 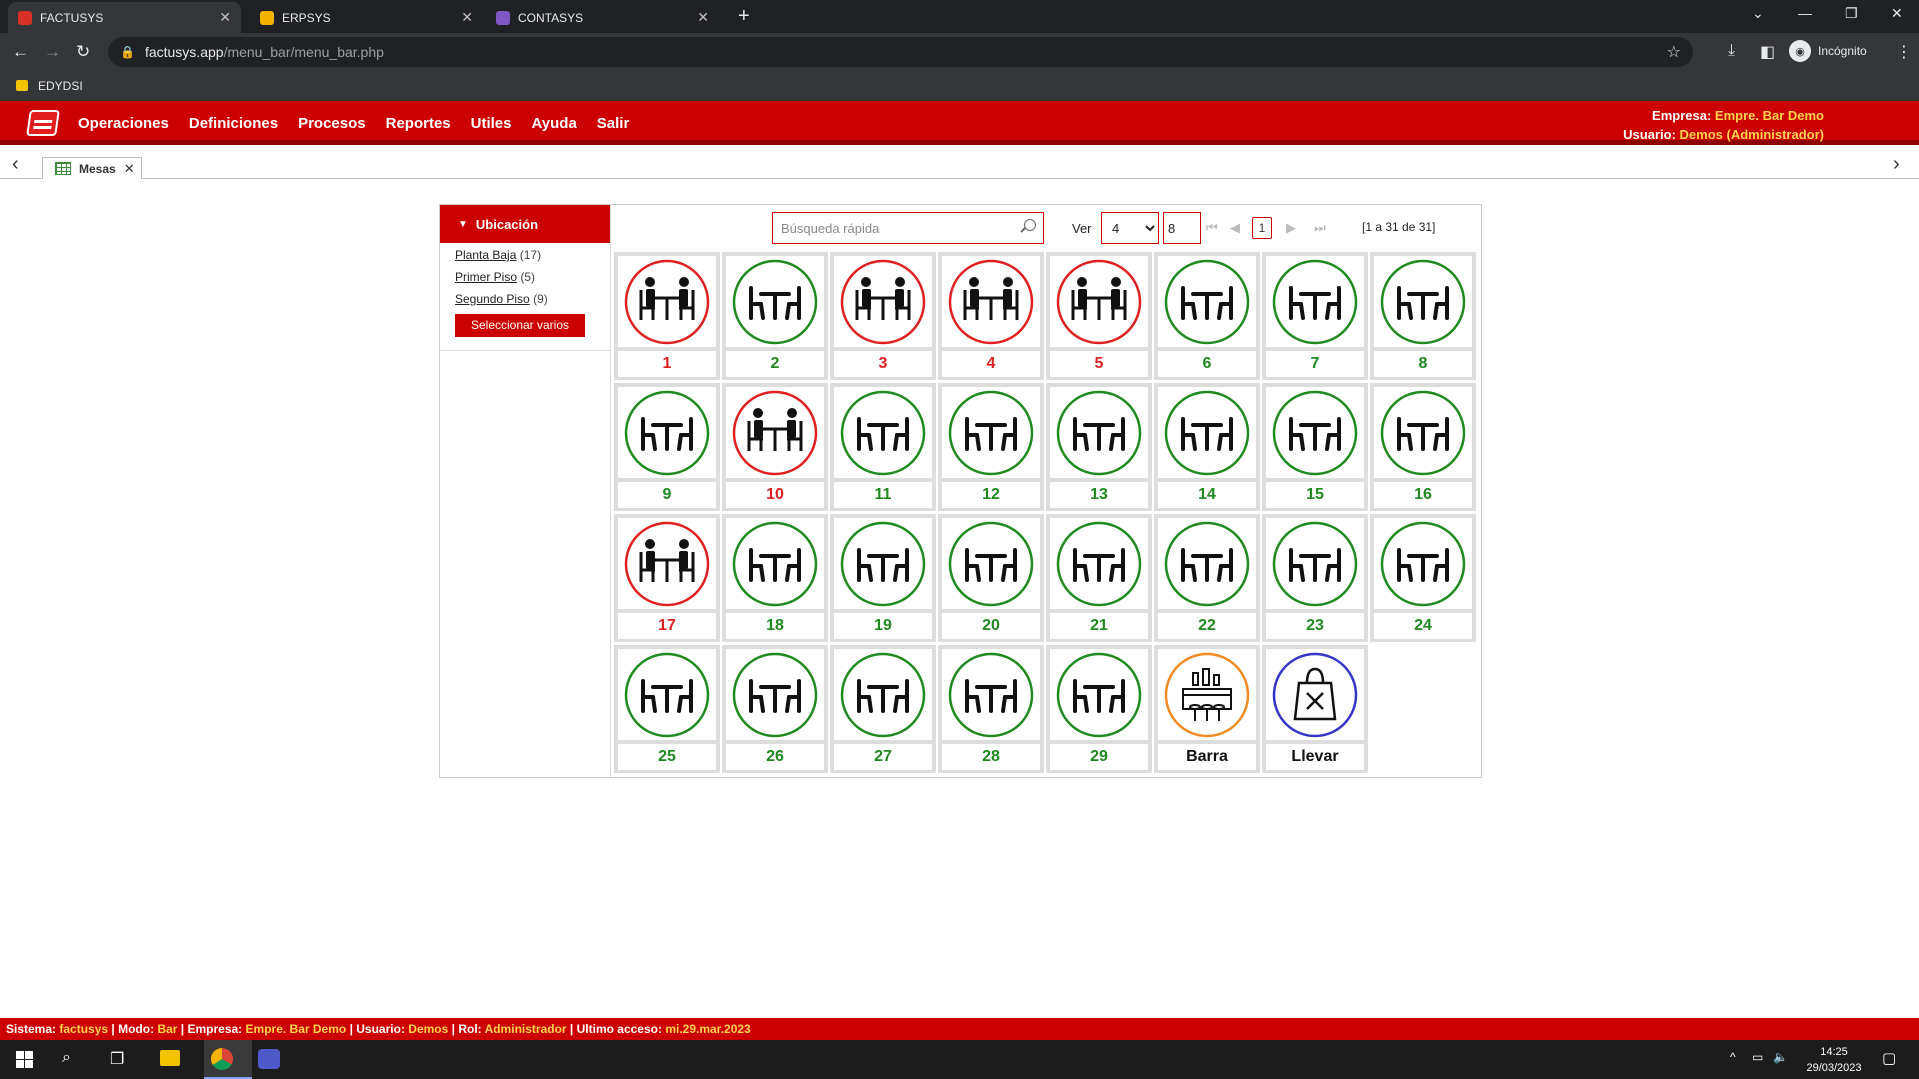 What do you see at coordinates (667, 578) in the screenshot?
I see `table-17: 17` at bounding box center [667, 578].